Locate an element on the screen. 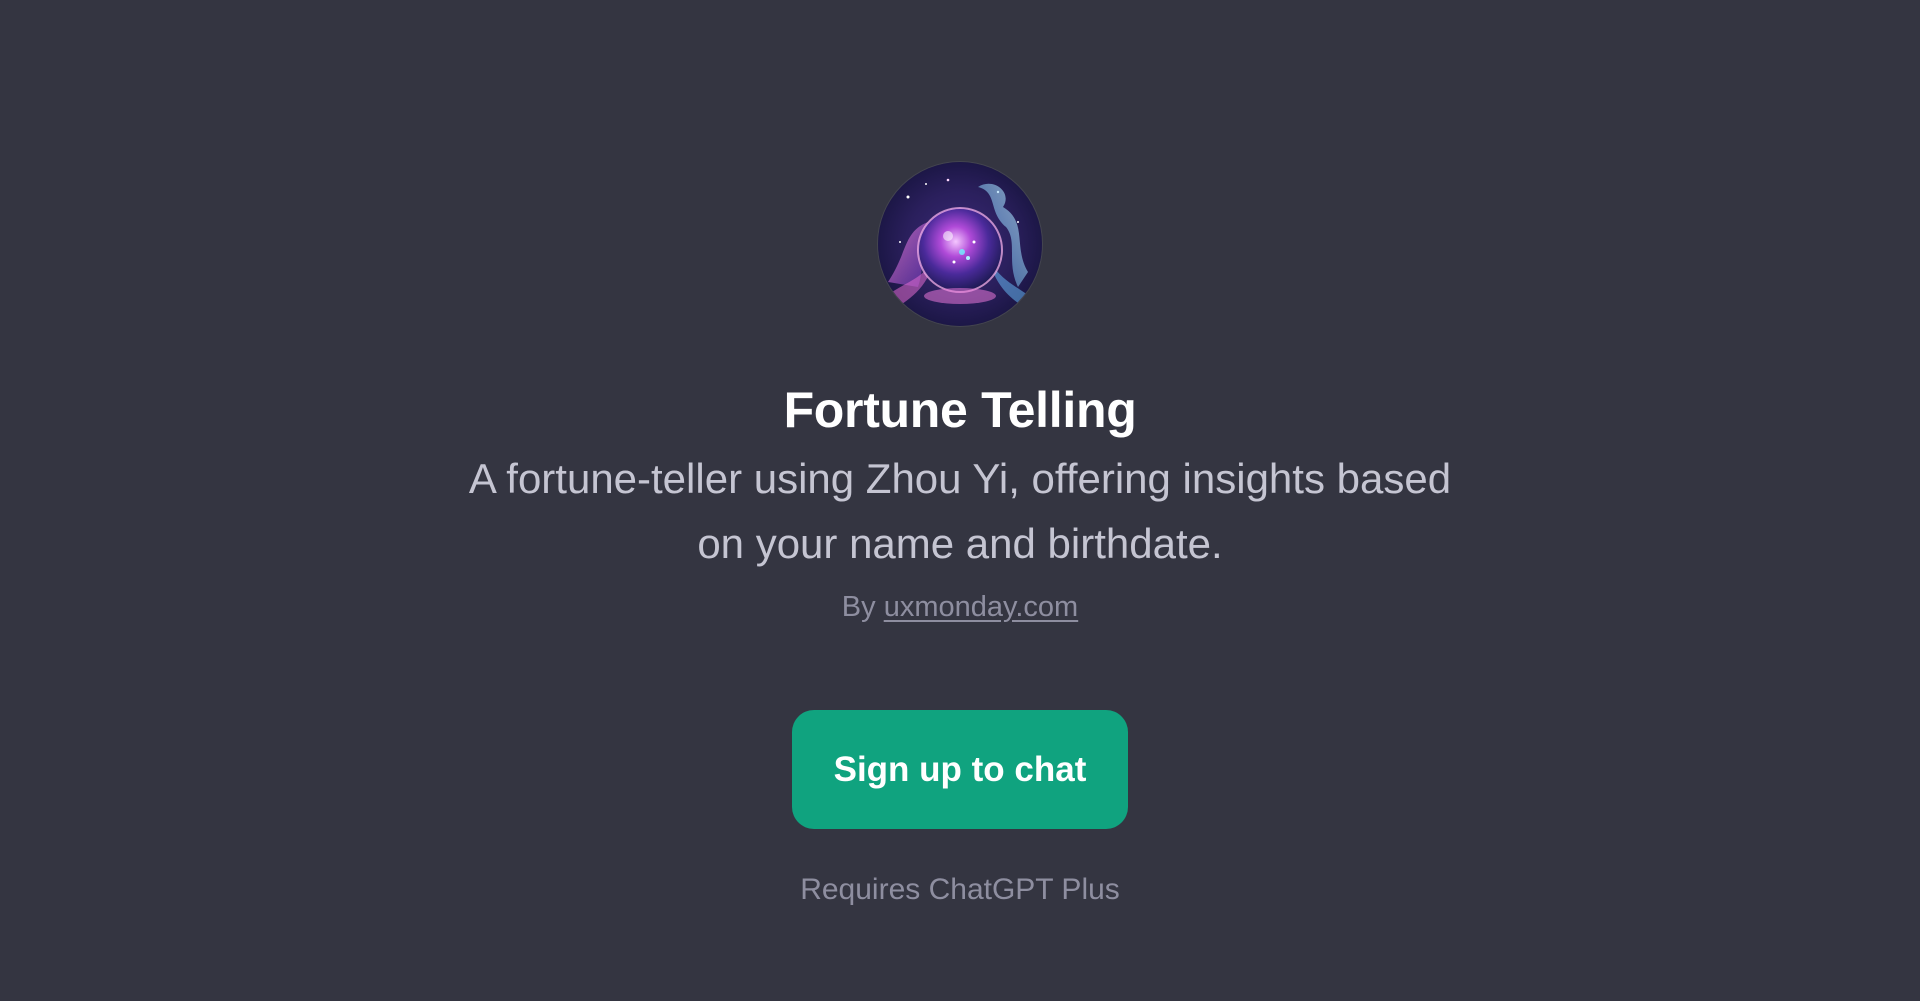 The width and height of the screenshot is (1920, 1001). gpt-avatar is located at coordinates (960, 244).